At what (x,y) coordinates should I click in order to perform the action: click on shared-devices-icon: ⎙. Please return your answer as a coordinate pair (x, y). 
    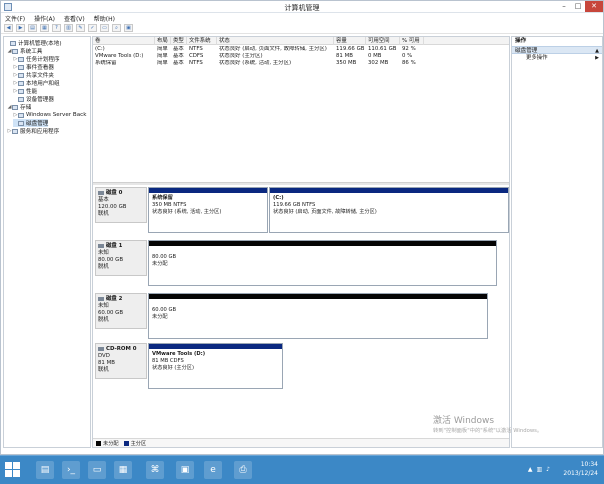
    Looking at the image, I should click on (243, 470).